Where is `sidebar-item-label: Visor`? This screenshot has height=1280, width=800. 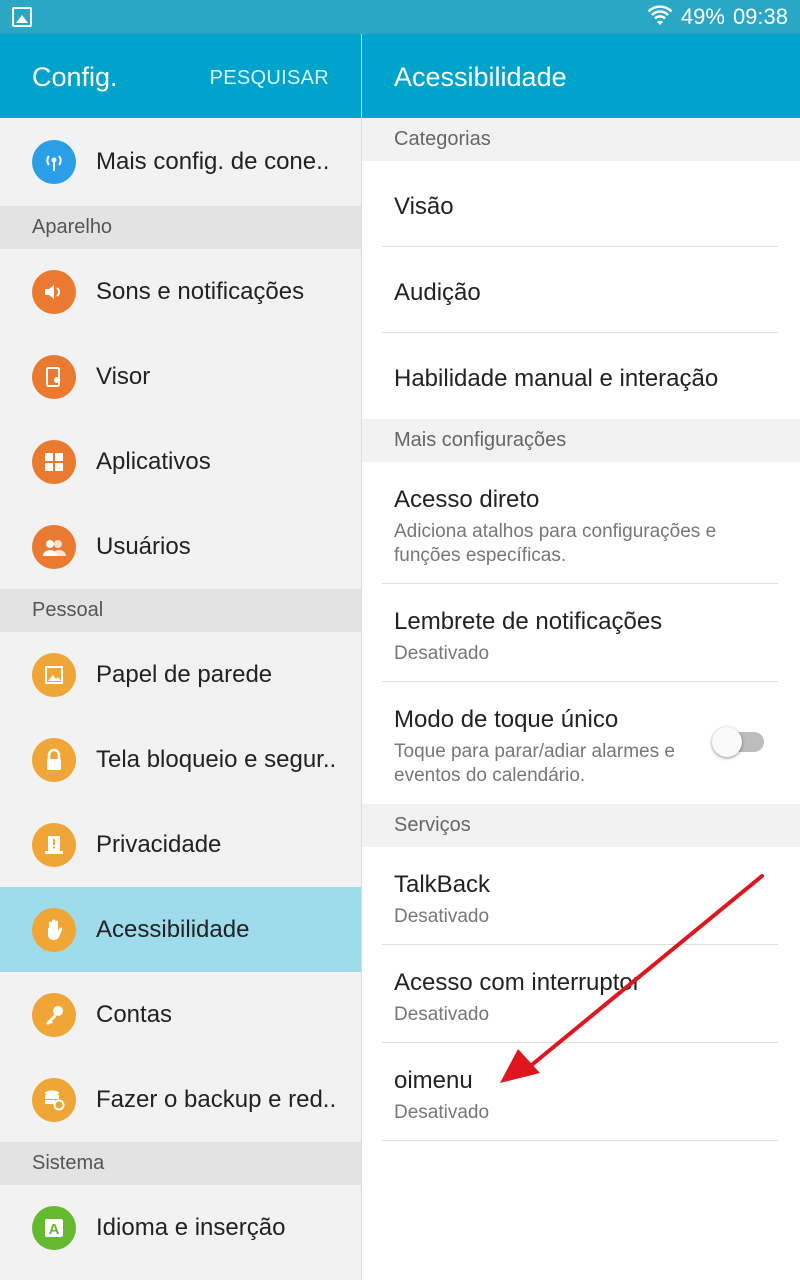
sidebar-item-label: Visor is located at coordinates (123, 376).